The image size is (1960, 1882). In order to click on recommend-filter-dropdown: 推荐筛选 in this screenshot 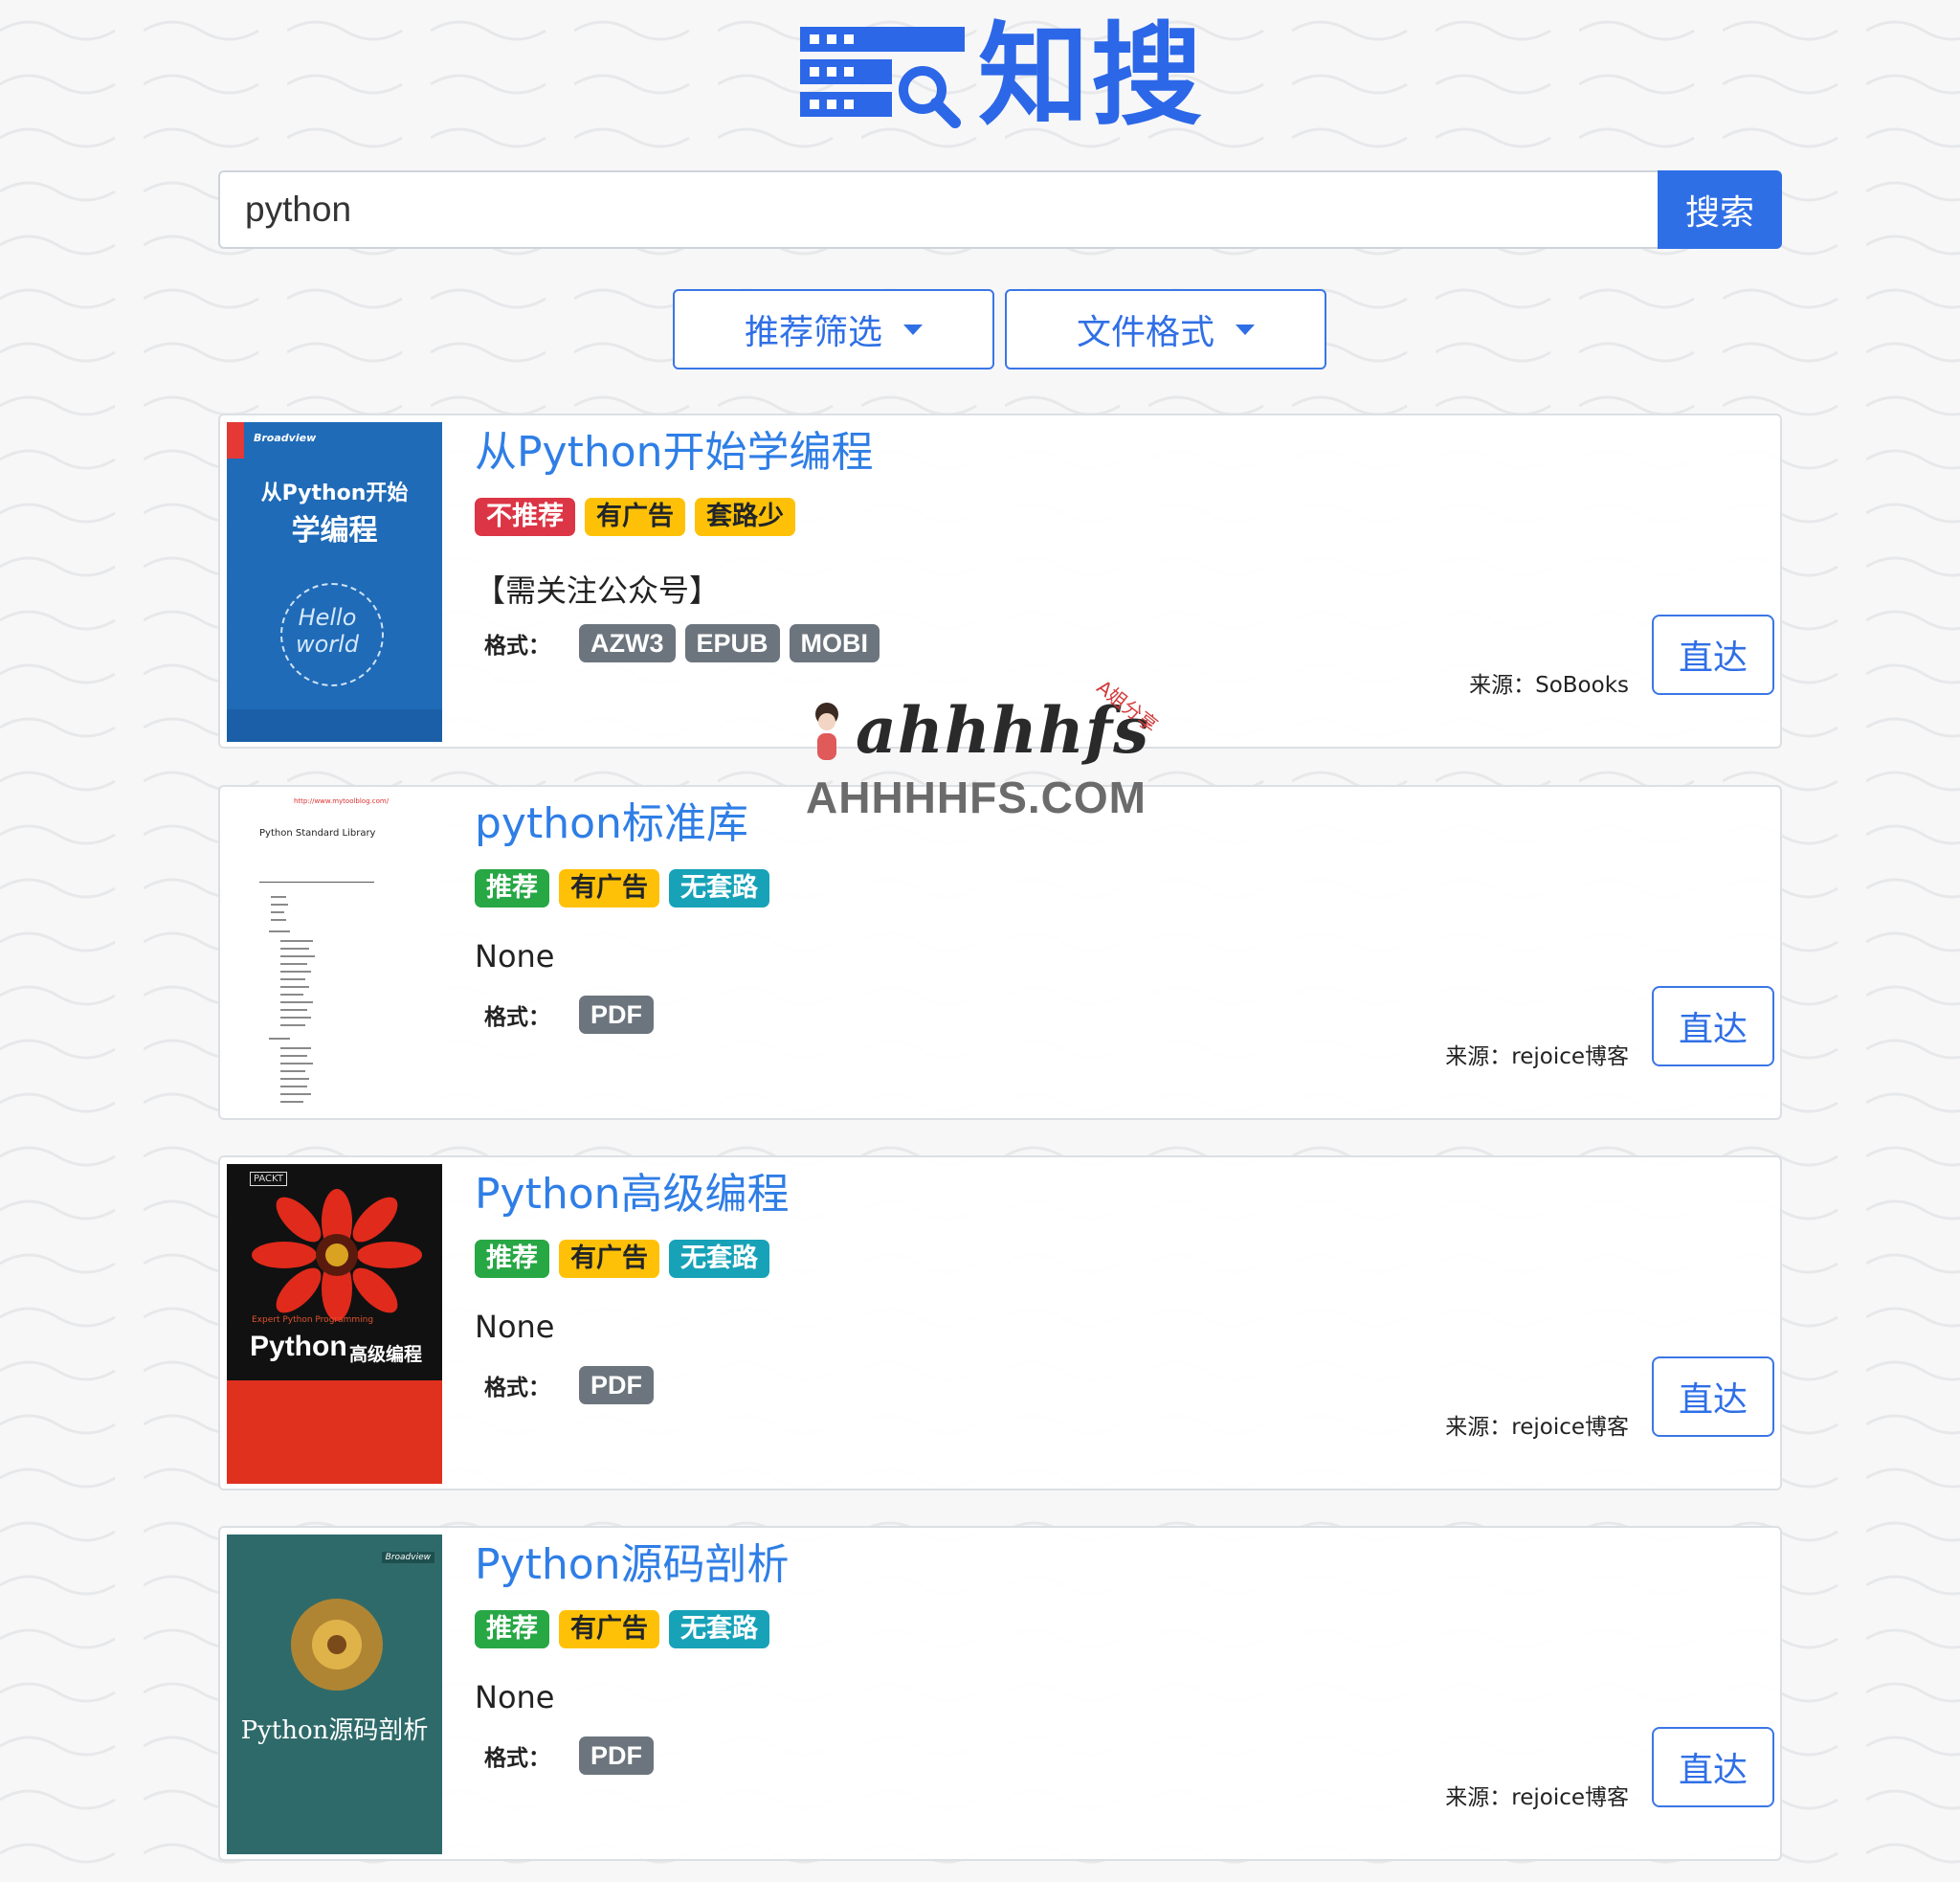, I will do `click(833, 329)`.